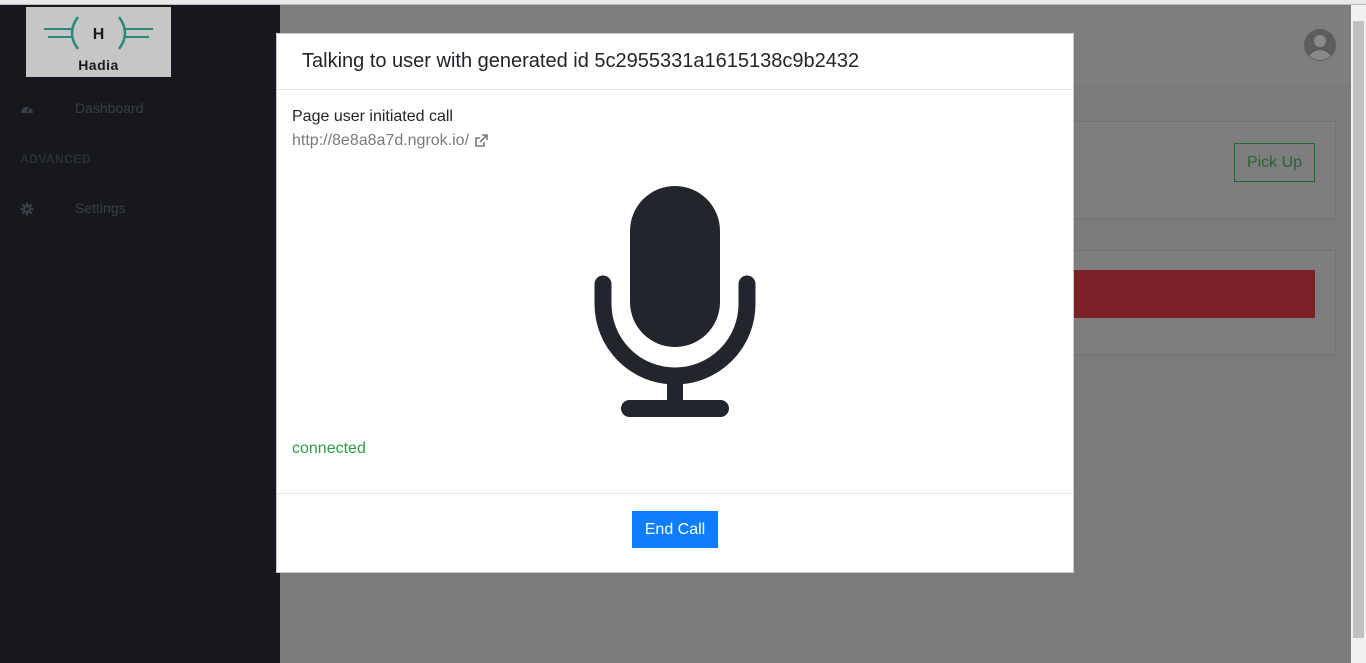 This screenshot has height=663, width=1366. I want to click on page-scrollbar, so click(1358, 334).